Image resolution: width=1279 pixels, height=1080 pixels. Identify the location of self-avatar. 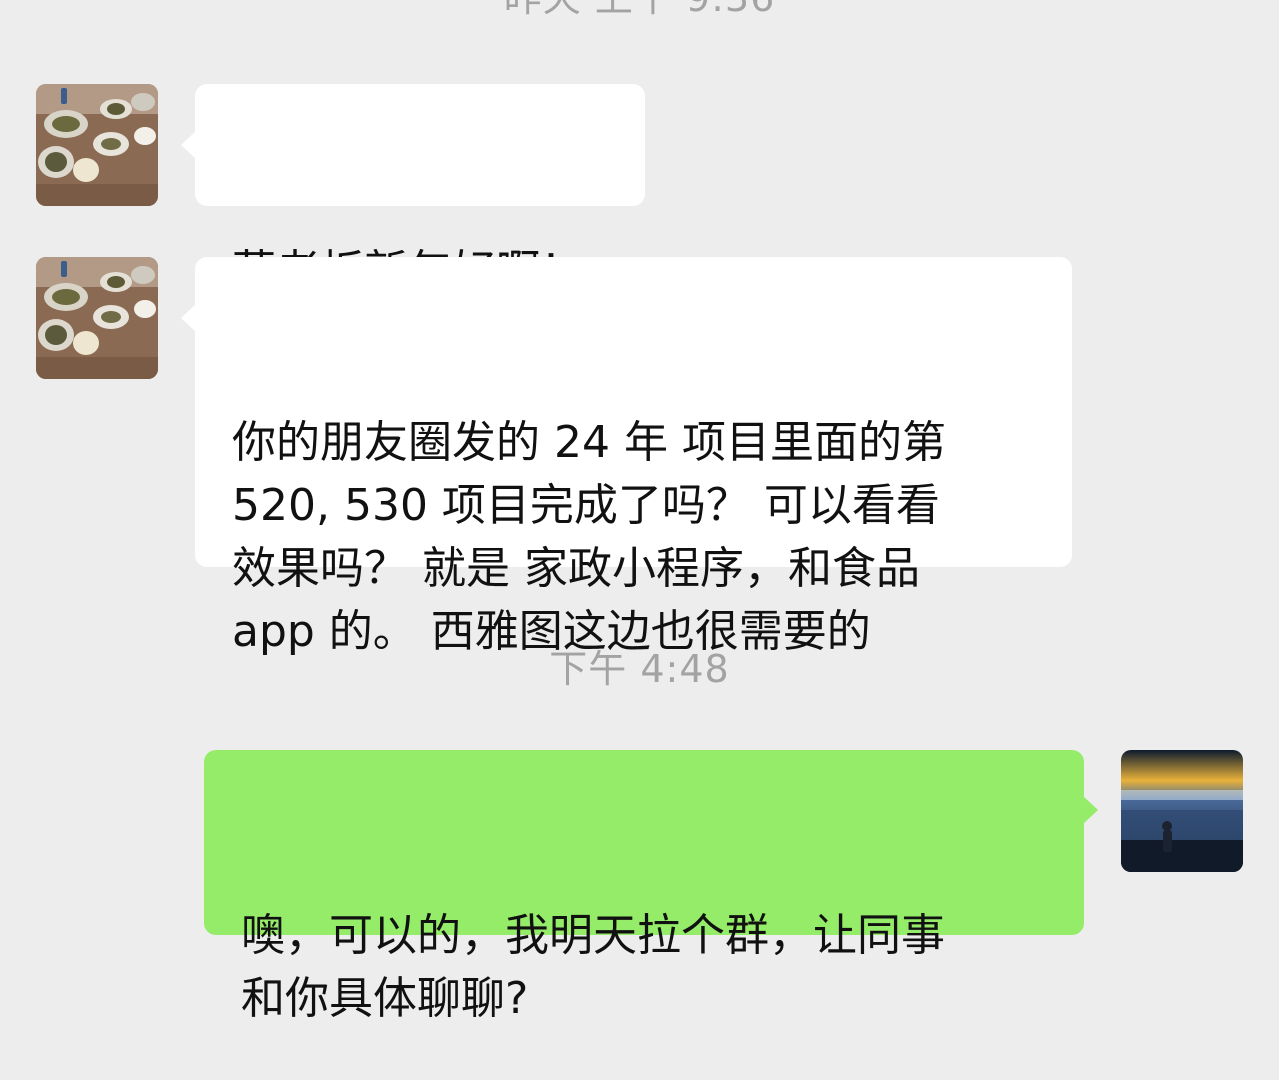
(1182, 811).